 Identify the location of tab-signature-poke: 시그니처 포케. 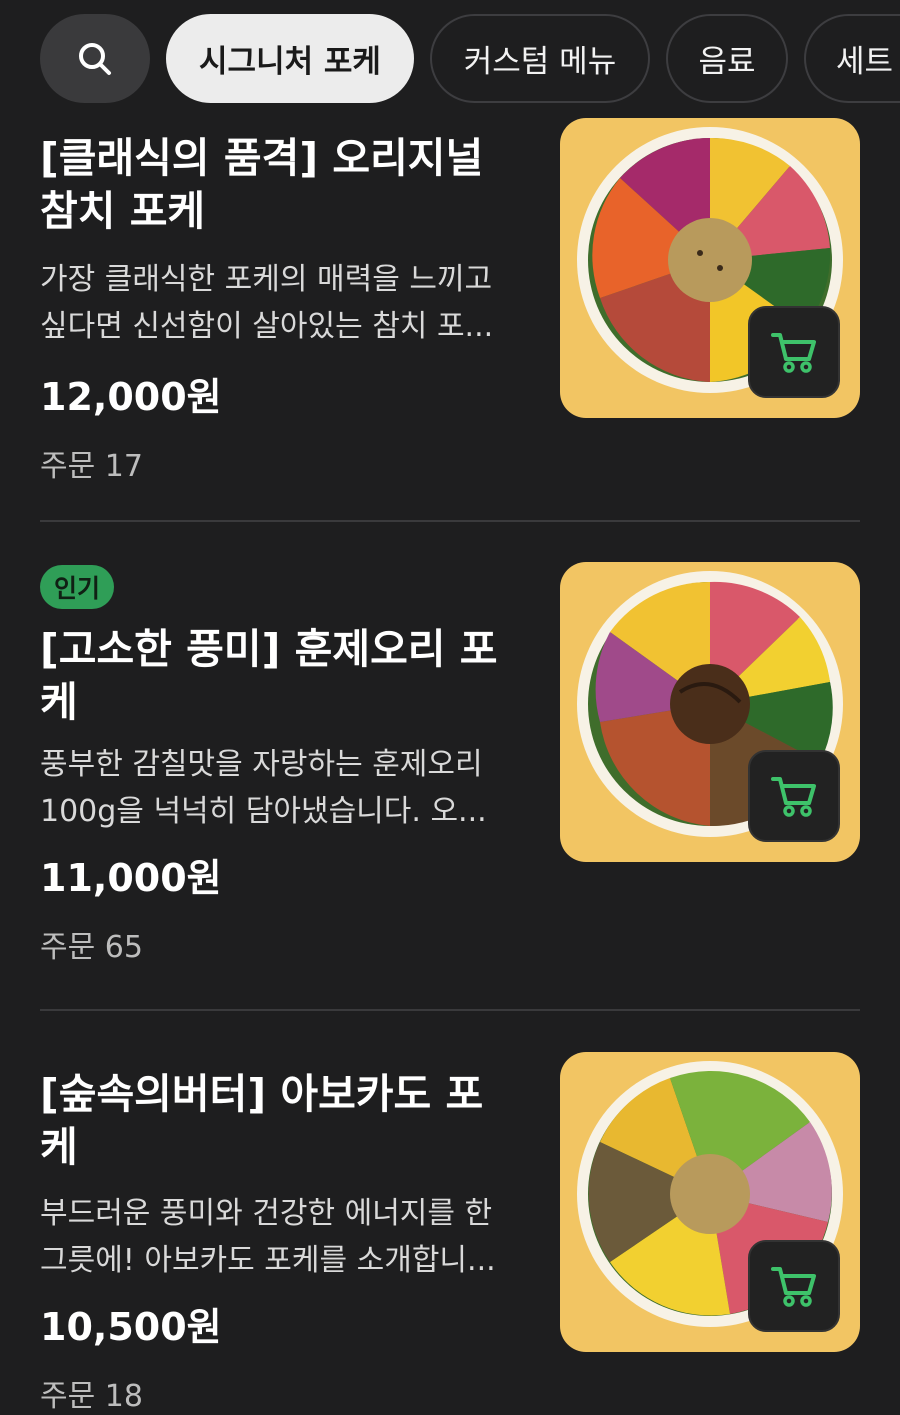
(290, 58).